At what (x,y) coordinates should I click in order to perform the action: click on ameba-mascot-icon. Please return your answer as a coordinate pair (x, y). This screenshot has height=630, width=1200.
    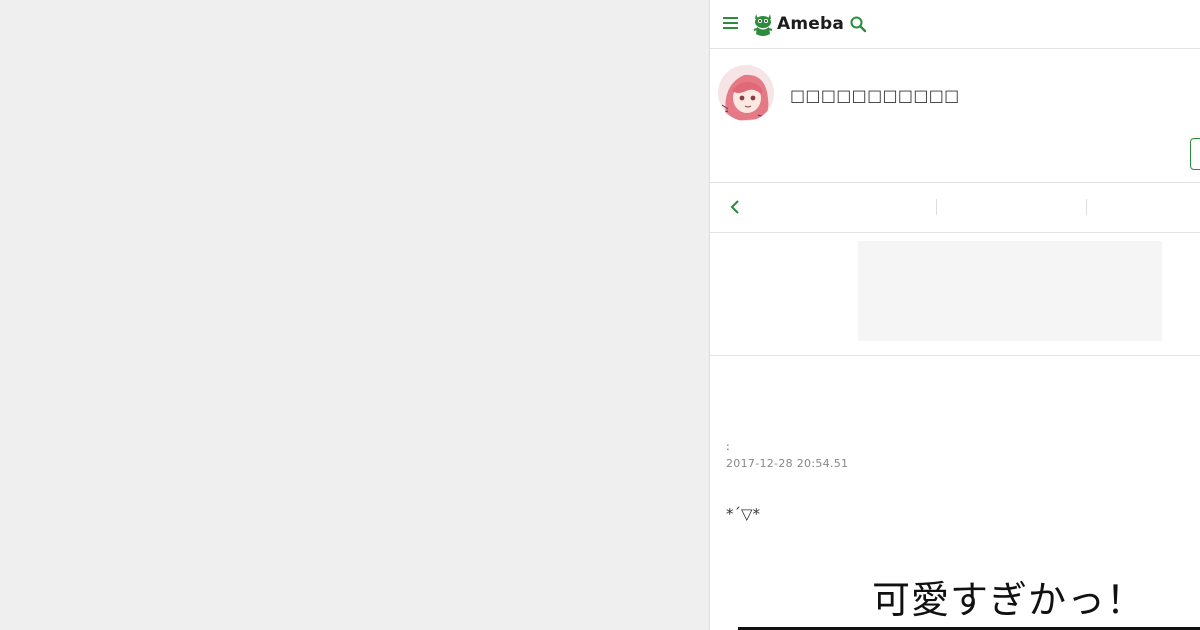
    Looking at the image, I should click on (763, 25).